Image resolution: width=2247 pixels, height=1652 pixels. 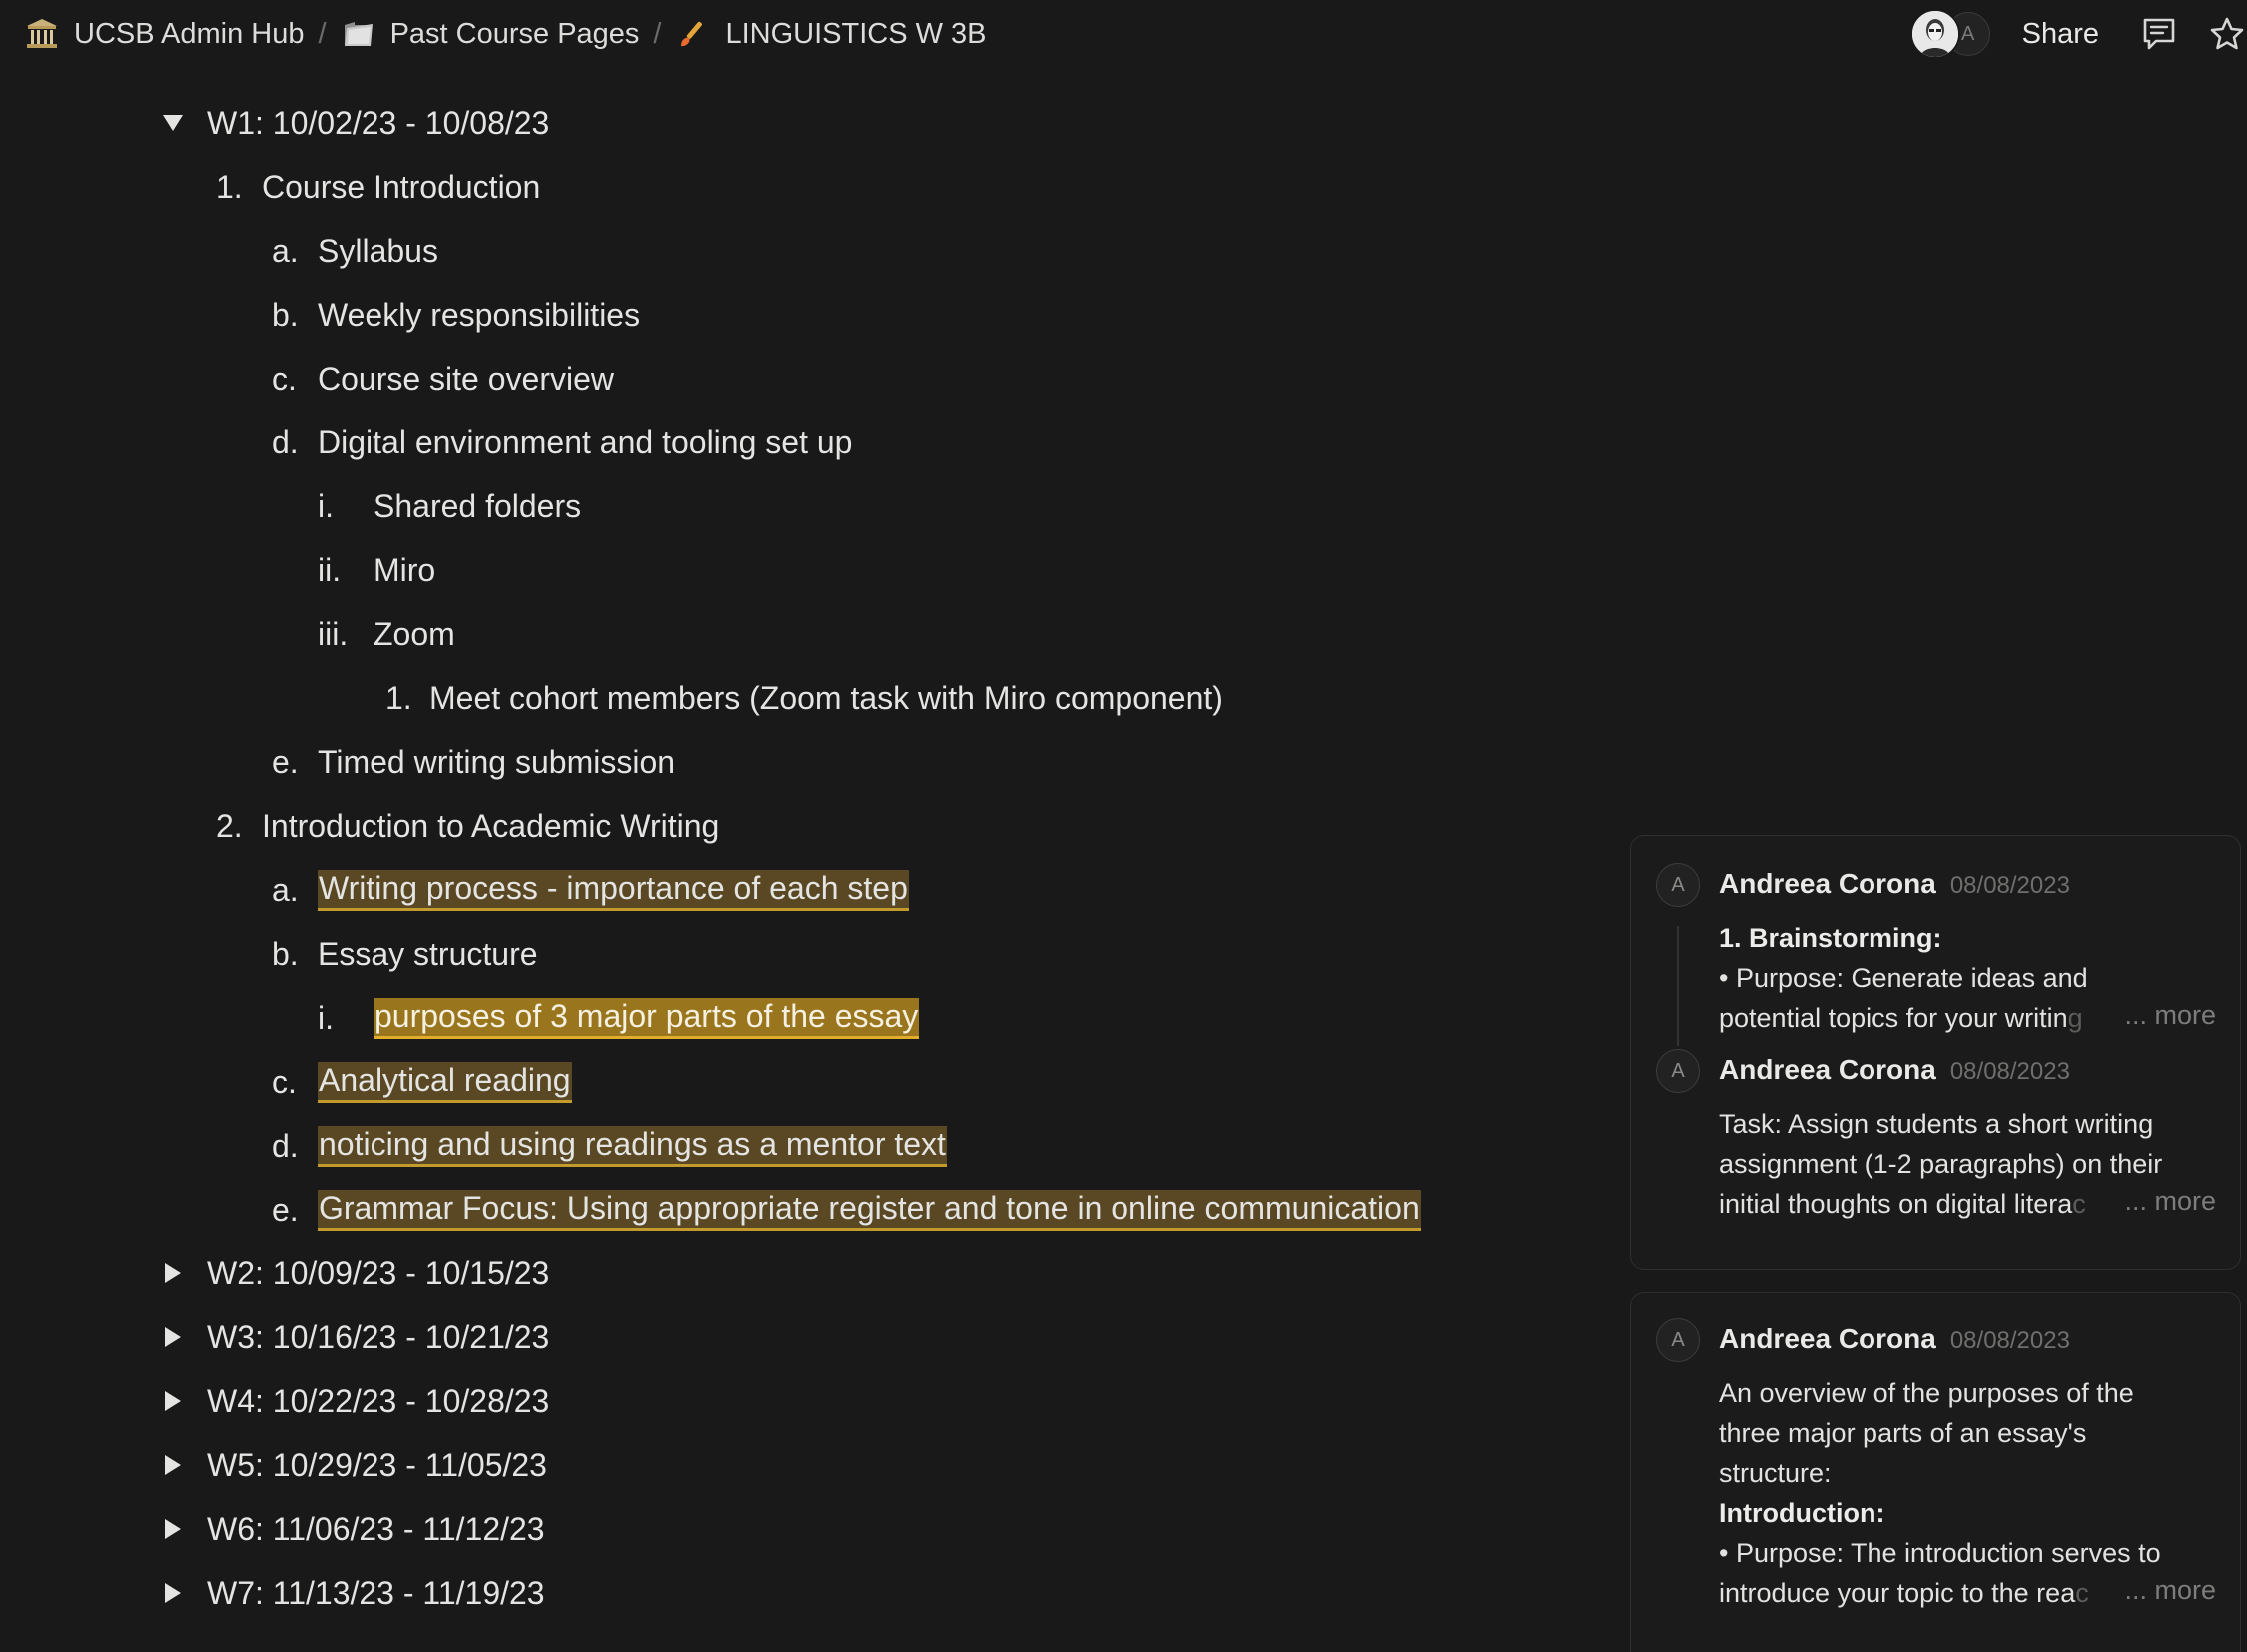 I want to click on comment-line: An overview of the purposes of the, so click(x=1926, y=1393).